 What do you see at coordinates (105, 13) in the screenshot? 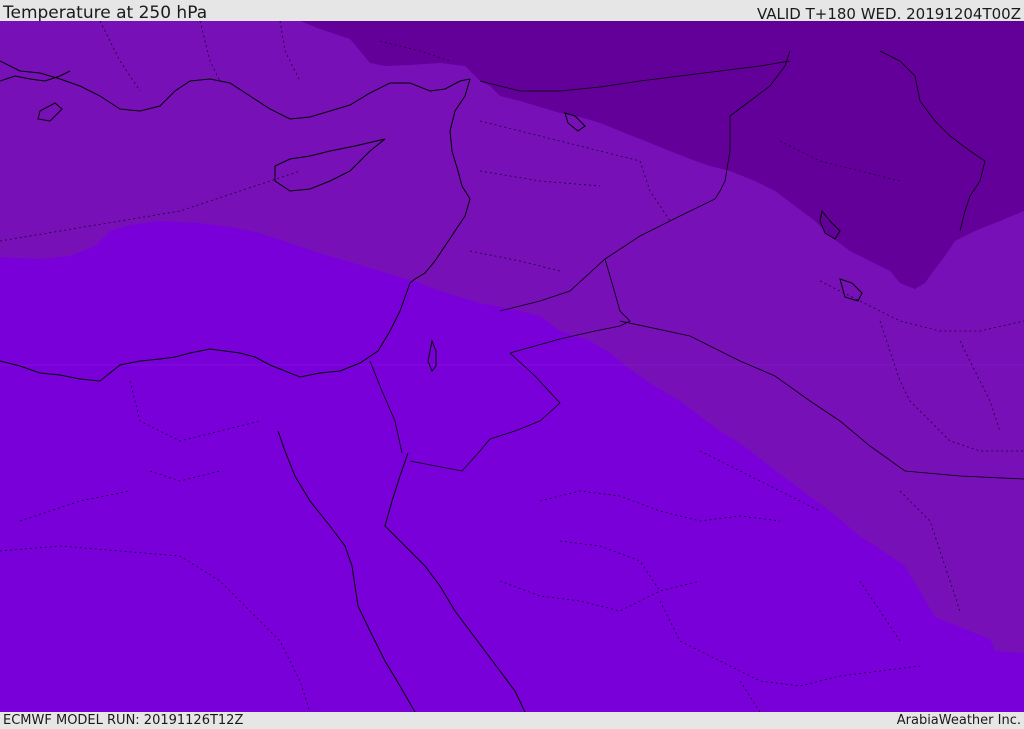
I see `map-title: Temperature at 250 hPa` at bounding box center [105, 13].